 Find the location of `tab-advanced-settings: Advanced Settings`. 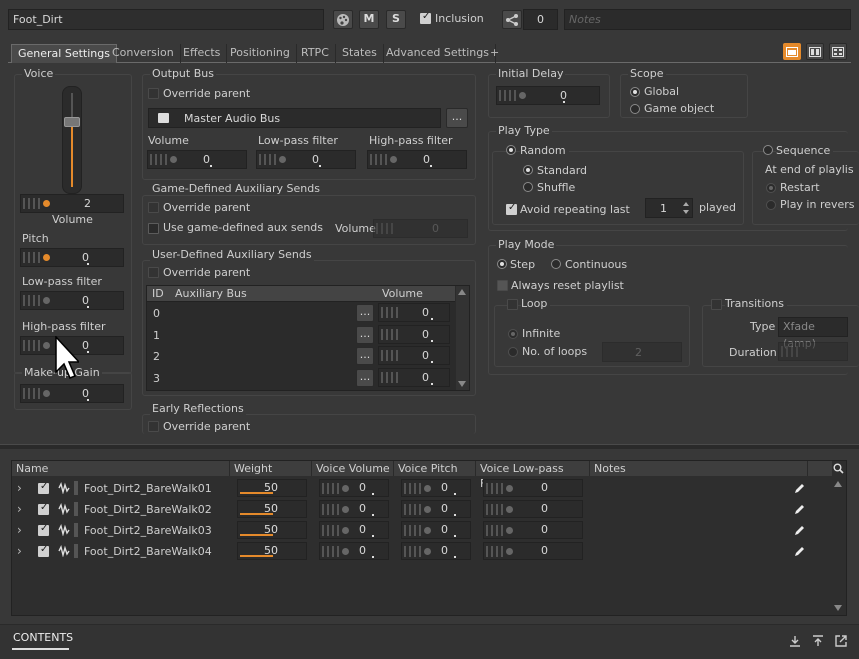

tab-advanced-settings: Advanced Settings is located at coordinates (438, 53).